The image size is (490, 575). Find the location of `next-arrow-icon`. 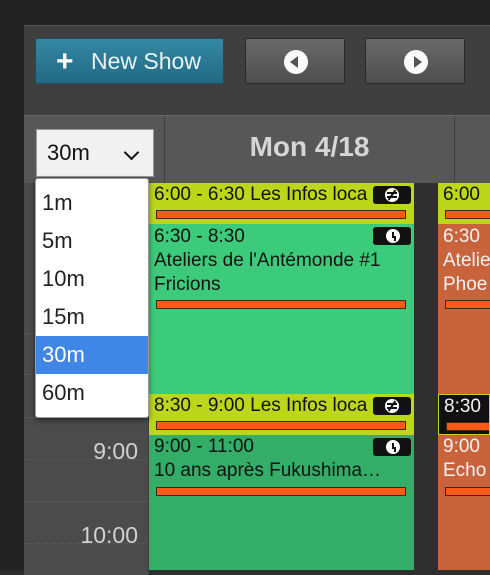

next-arrow-icon is located at coordinates (416, 62).